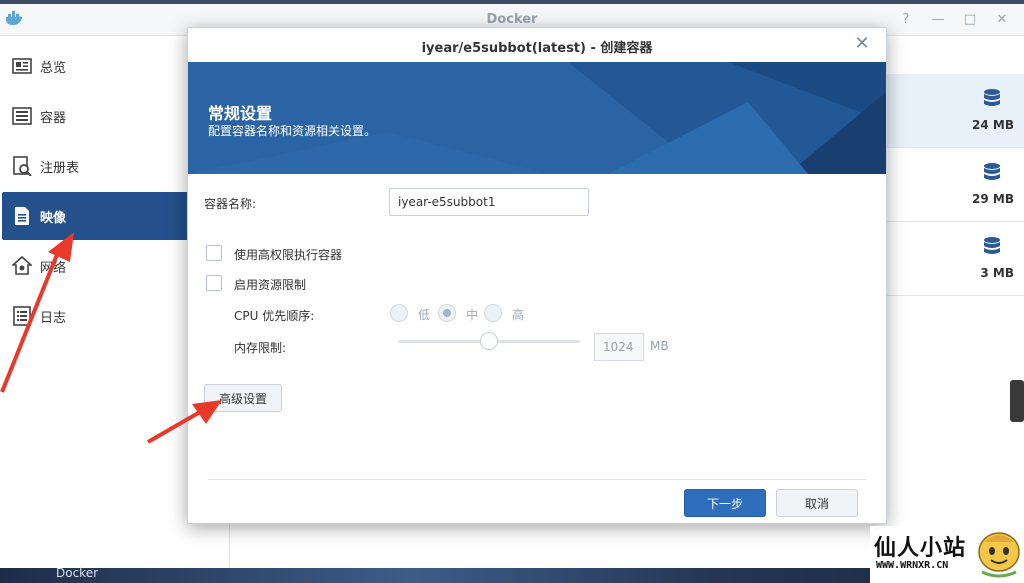  Describe the element at coordinates (77, 573) in the screenshot. I see `taskbar-docker-label: Docker` at that location.